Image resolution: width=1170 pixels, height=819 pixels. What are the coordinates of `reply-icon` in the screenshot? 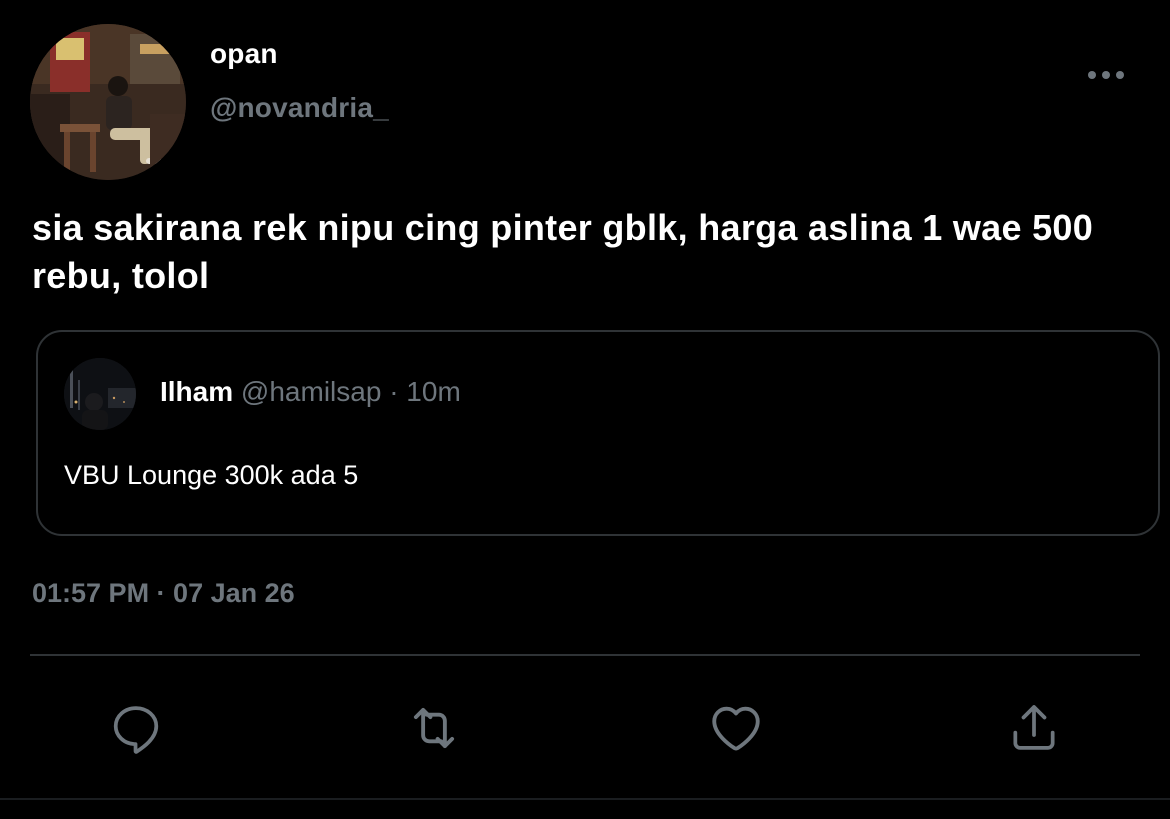 It's located at (136, 730).